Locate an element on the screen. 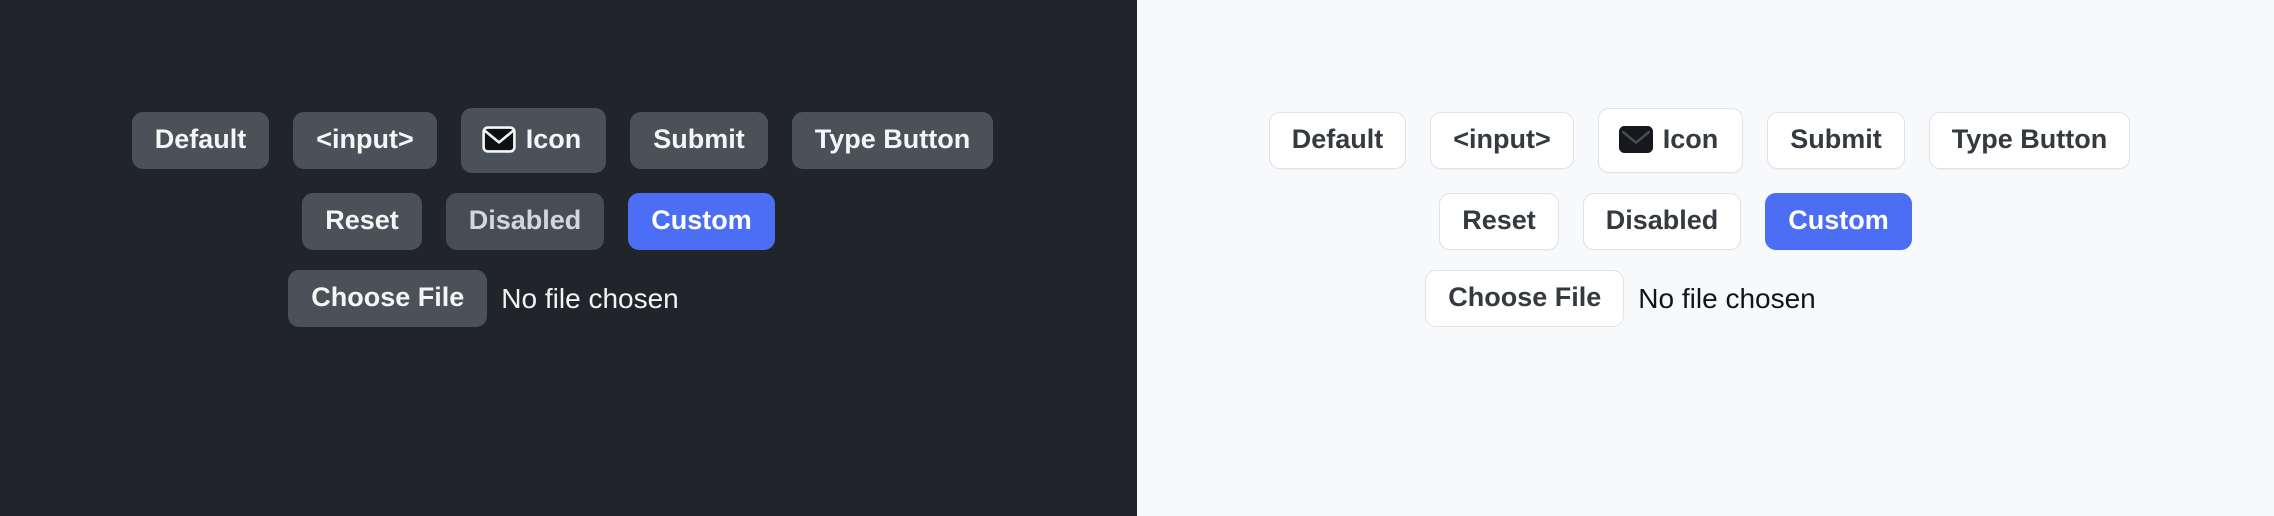 The height and width of the screenshot is (516, 2274). dark-button-row-2: Reset Disabled Custom is located at coordinates (568, 221).